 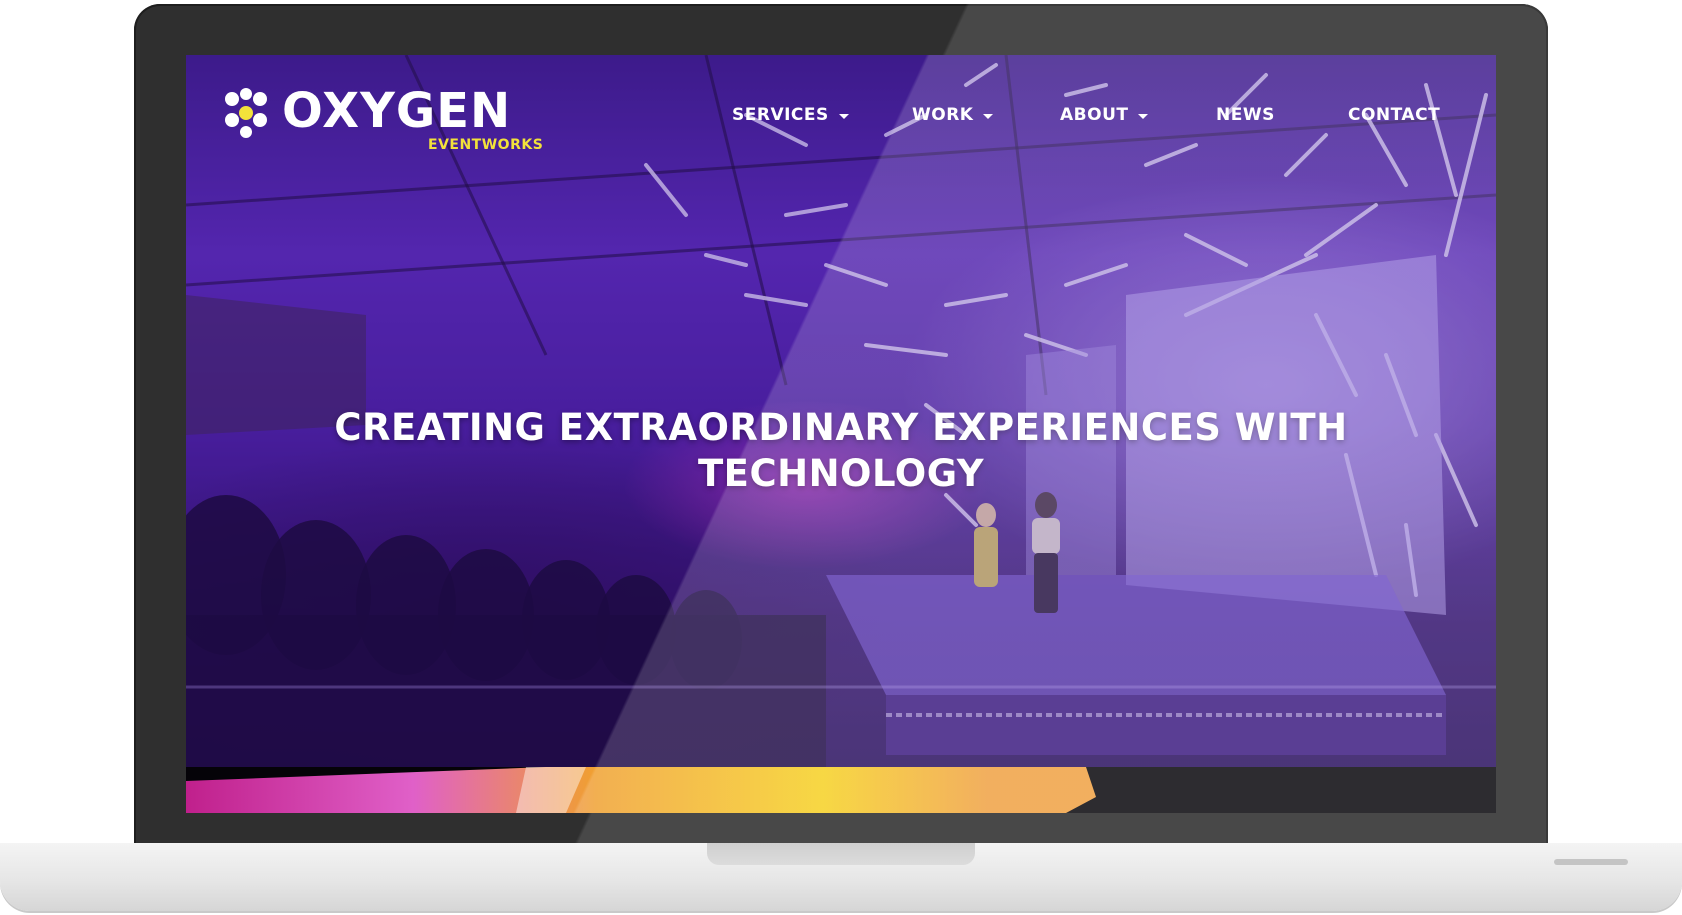 What do you see at coordinates (1094, 115) in the screenshot?
I see `nav-label: ABOUT` at bounding box center [1094, 115].